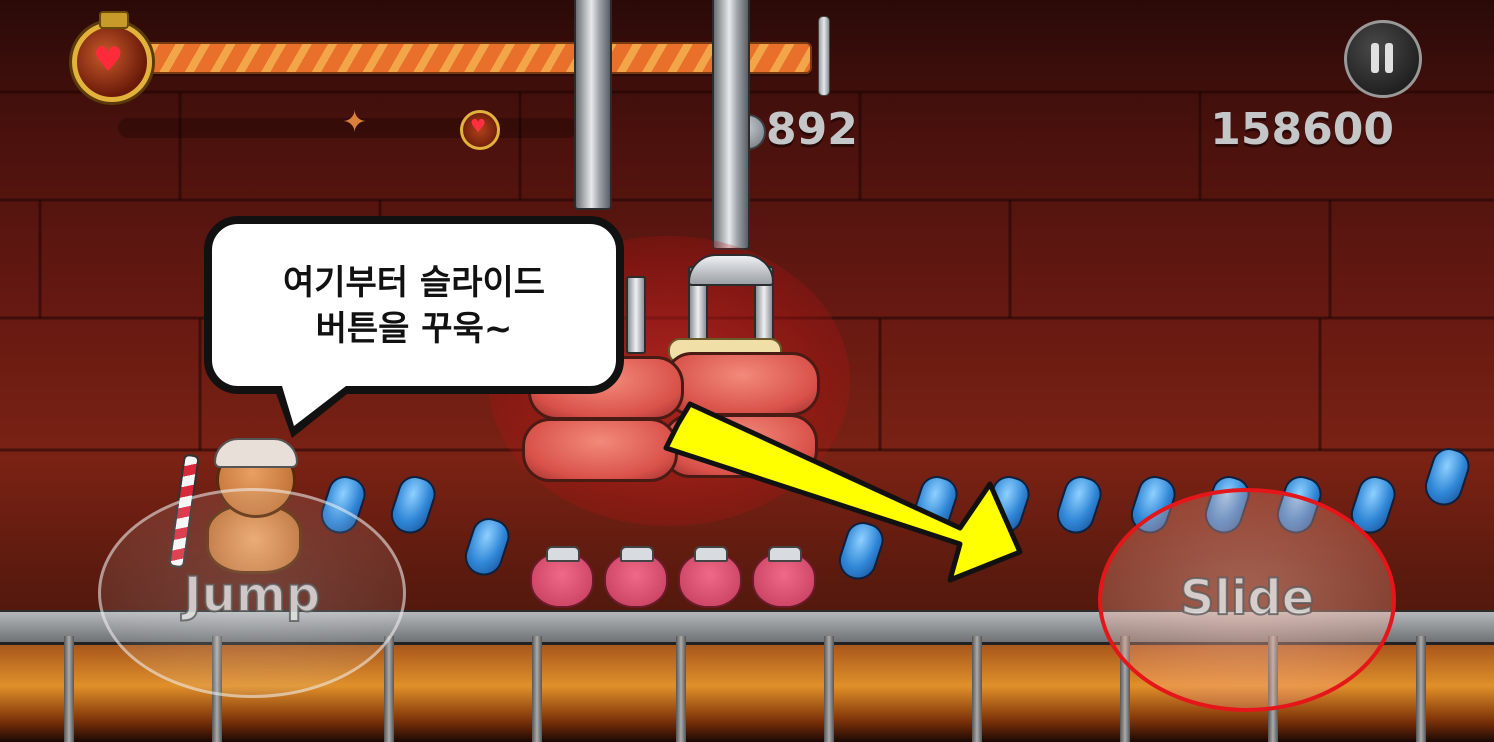 The height and width of the screenshot is (742, 1494). Describe the element at coordinates (812, 129) in the screenshot. I see `coin-count: 892` at that location.